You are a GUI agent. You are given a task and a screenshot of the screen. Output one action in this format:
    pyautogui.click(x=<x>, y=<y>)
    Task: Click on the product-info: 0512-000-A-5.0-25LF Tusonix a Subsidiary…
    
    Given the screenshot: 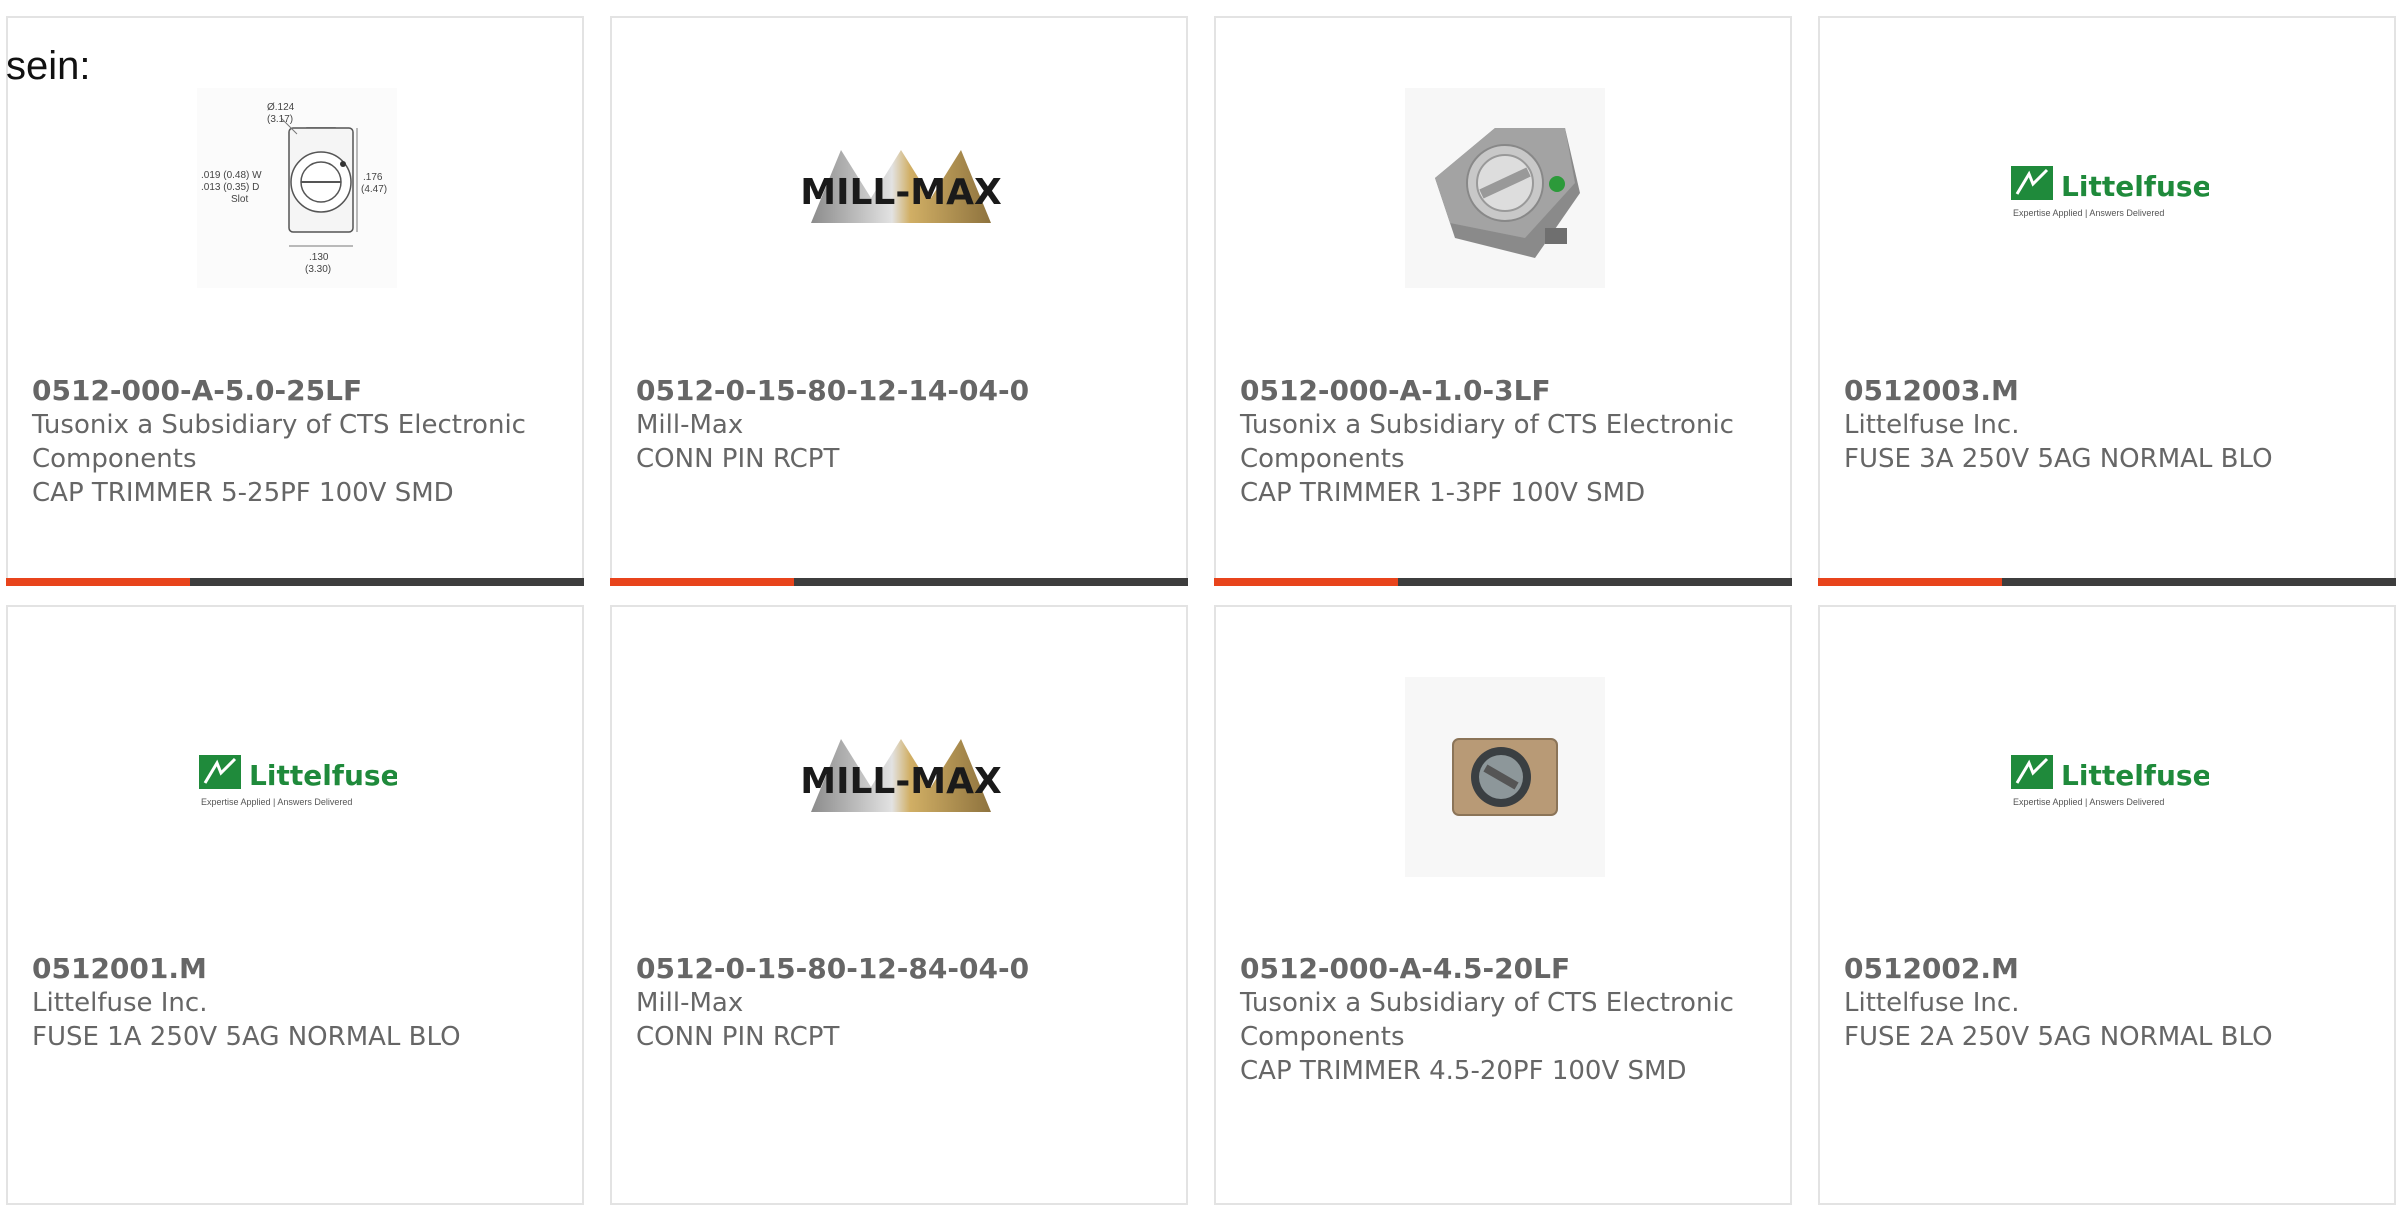 What is the action you would take?
    pyautogui.click(x=295, y=442)
    